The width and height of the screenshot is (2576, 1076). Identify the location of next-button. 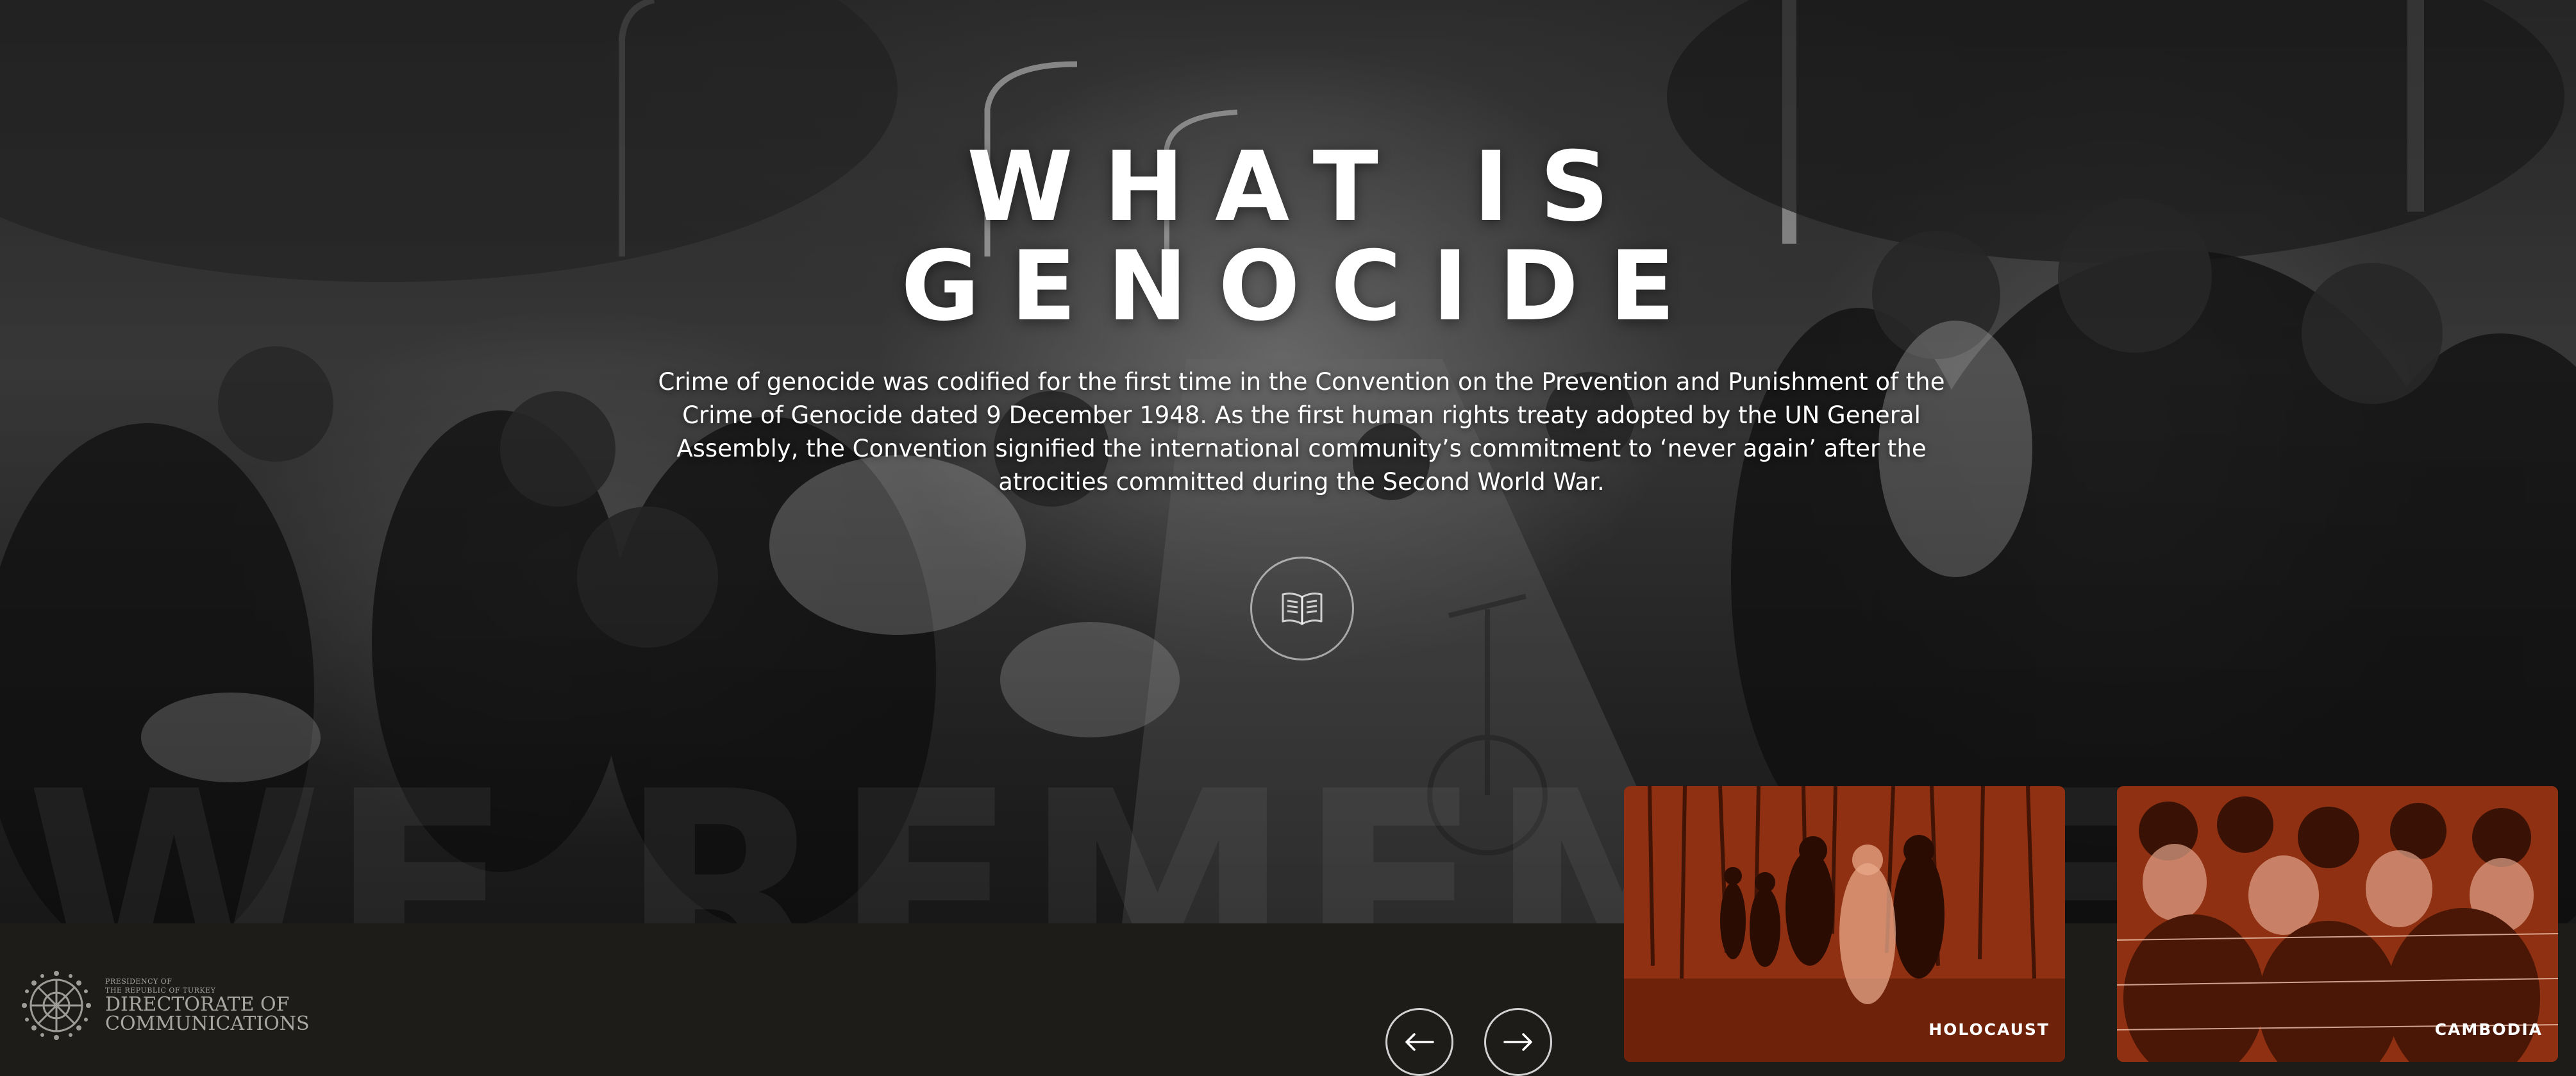
(1518, 1042).